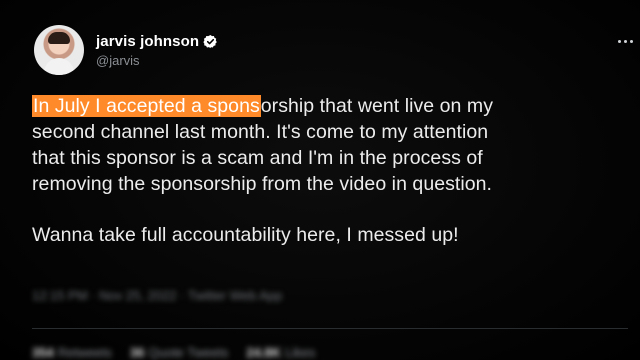  Describe the element at coordinates (376, 106) in the screenshot. I see `tweet-line-1-rest: orship that went live on my` at that location.